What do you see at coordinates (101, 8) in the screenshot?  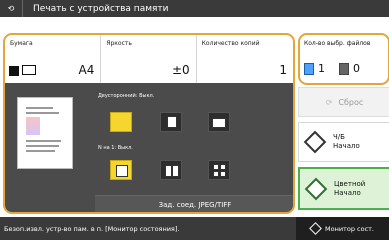 I see `window-title: Печать с устройства памяти` at bounding box center [101, 8].